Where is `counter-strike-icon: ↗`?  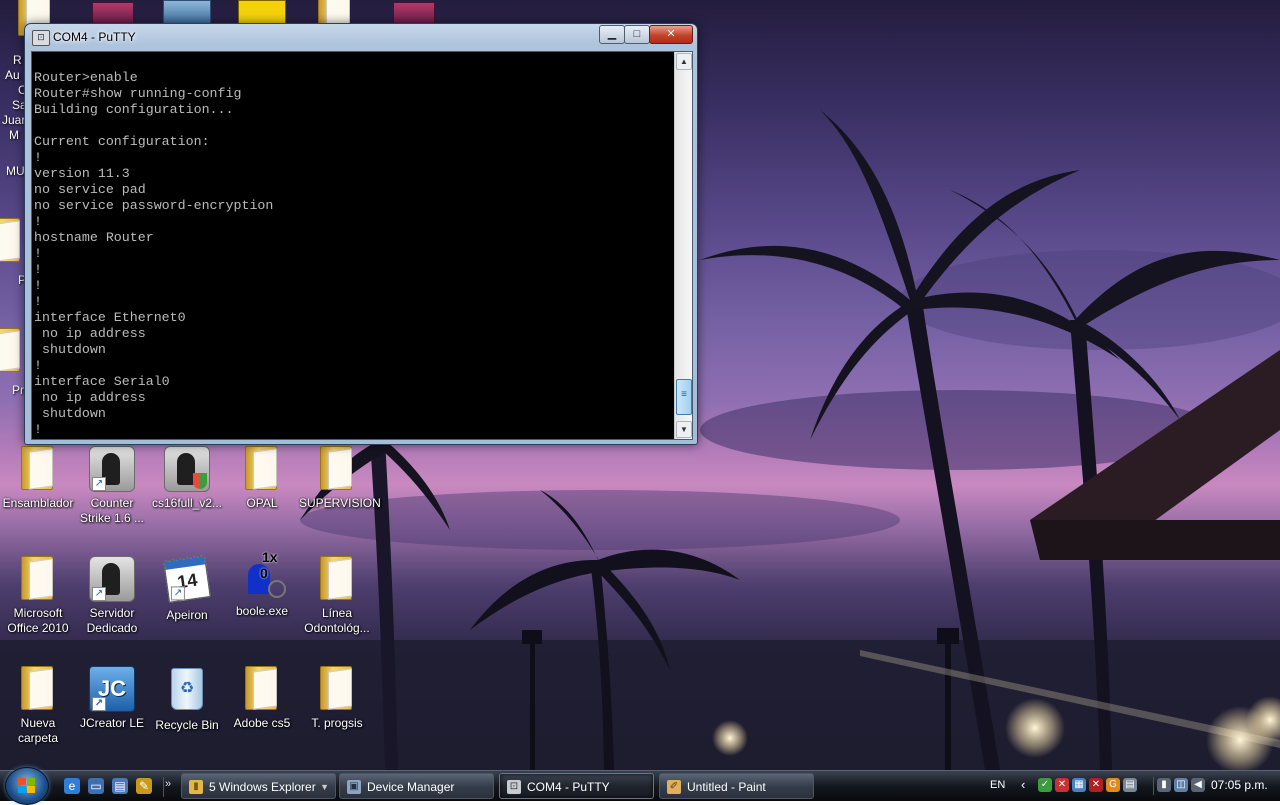 counter-strike-icon: ↗ is located at coordinates (112, 469).